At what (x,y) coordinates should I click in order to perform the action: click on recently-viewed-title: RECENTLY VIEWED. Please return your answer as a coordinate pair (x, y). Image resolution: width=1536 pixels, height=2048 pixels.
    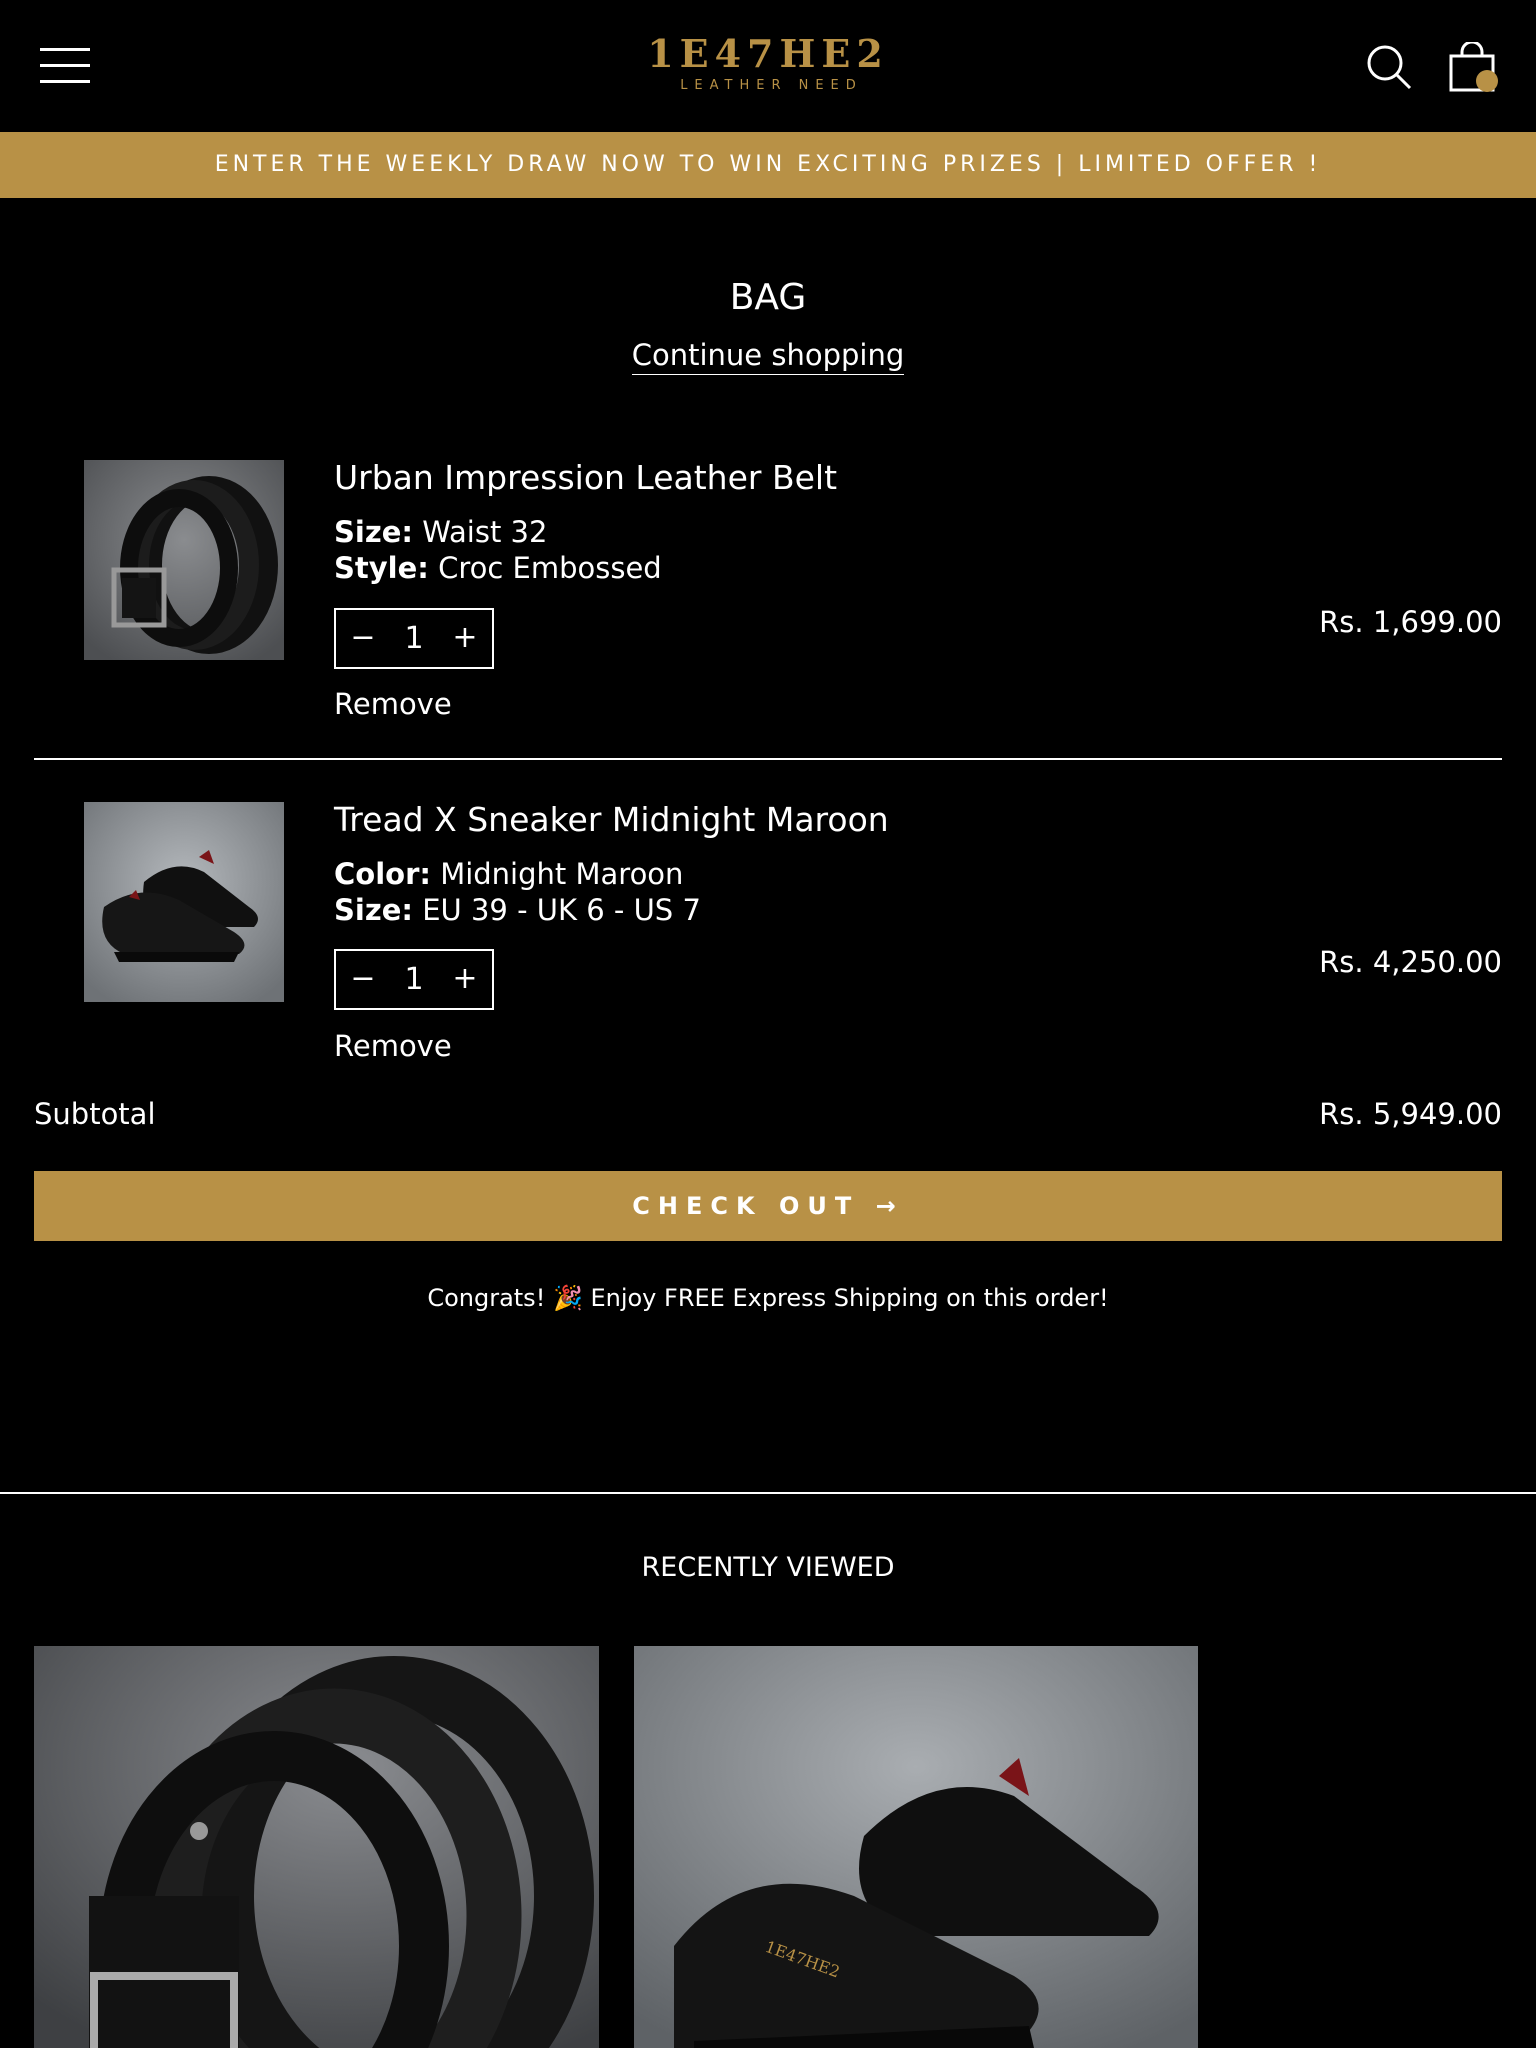
    Looking at the image, I should click on (768, 1567).